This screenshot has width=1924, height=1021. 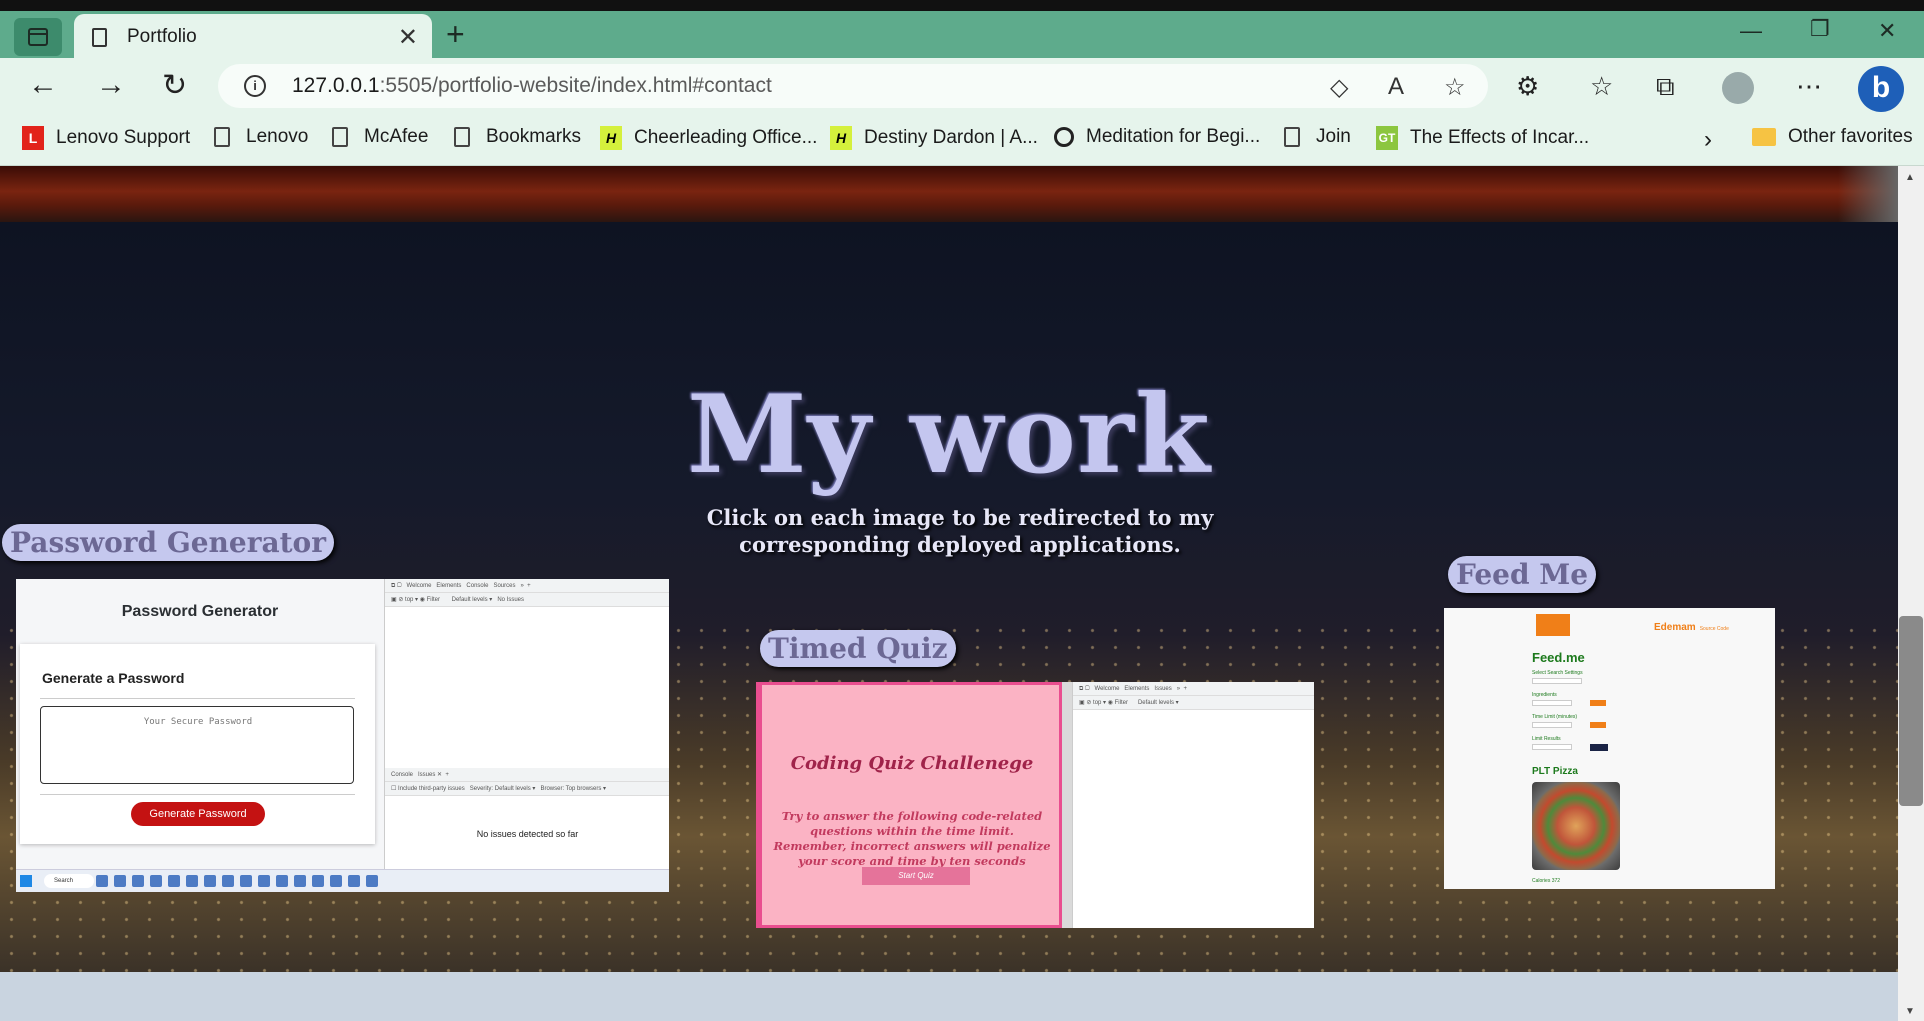 I want to click on tag-icon: ◇, so click(x=1339, y=87).